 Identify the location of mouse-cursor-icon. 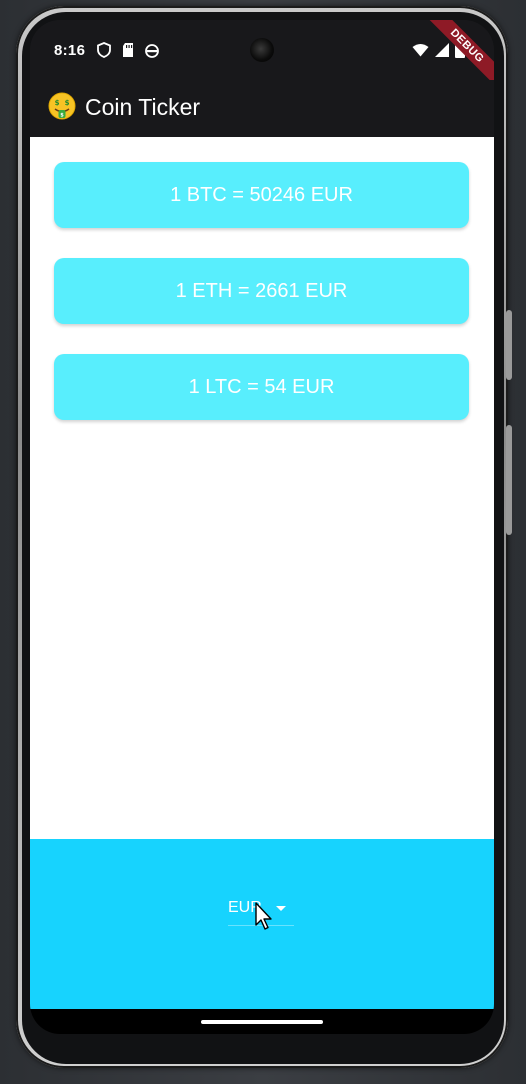
(263, 916).